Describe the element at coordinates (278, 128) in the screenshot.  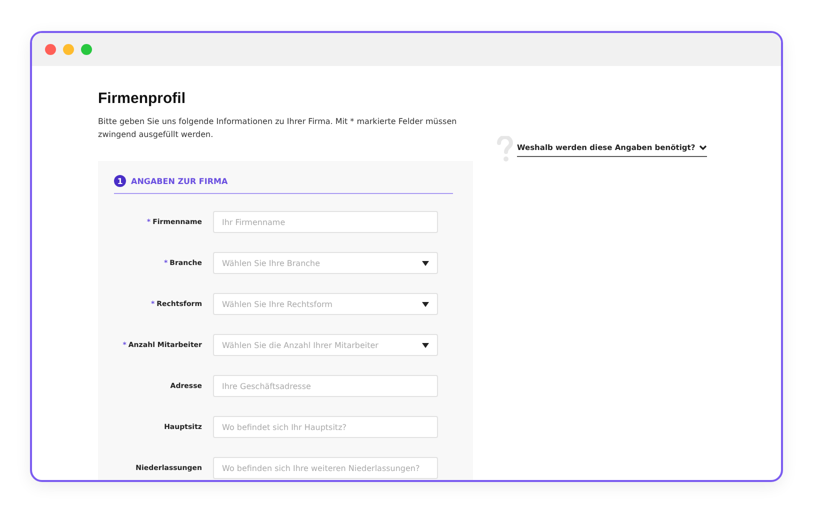
I see `intro-text: Bitte geben Sie uns folgende Informationen zu Ihrer Firma. Mit * markierte Felder müssen zwingend ausgefüllt werden.` at that location.